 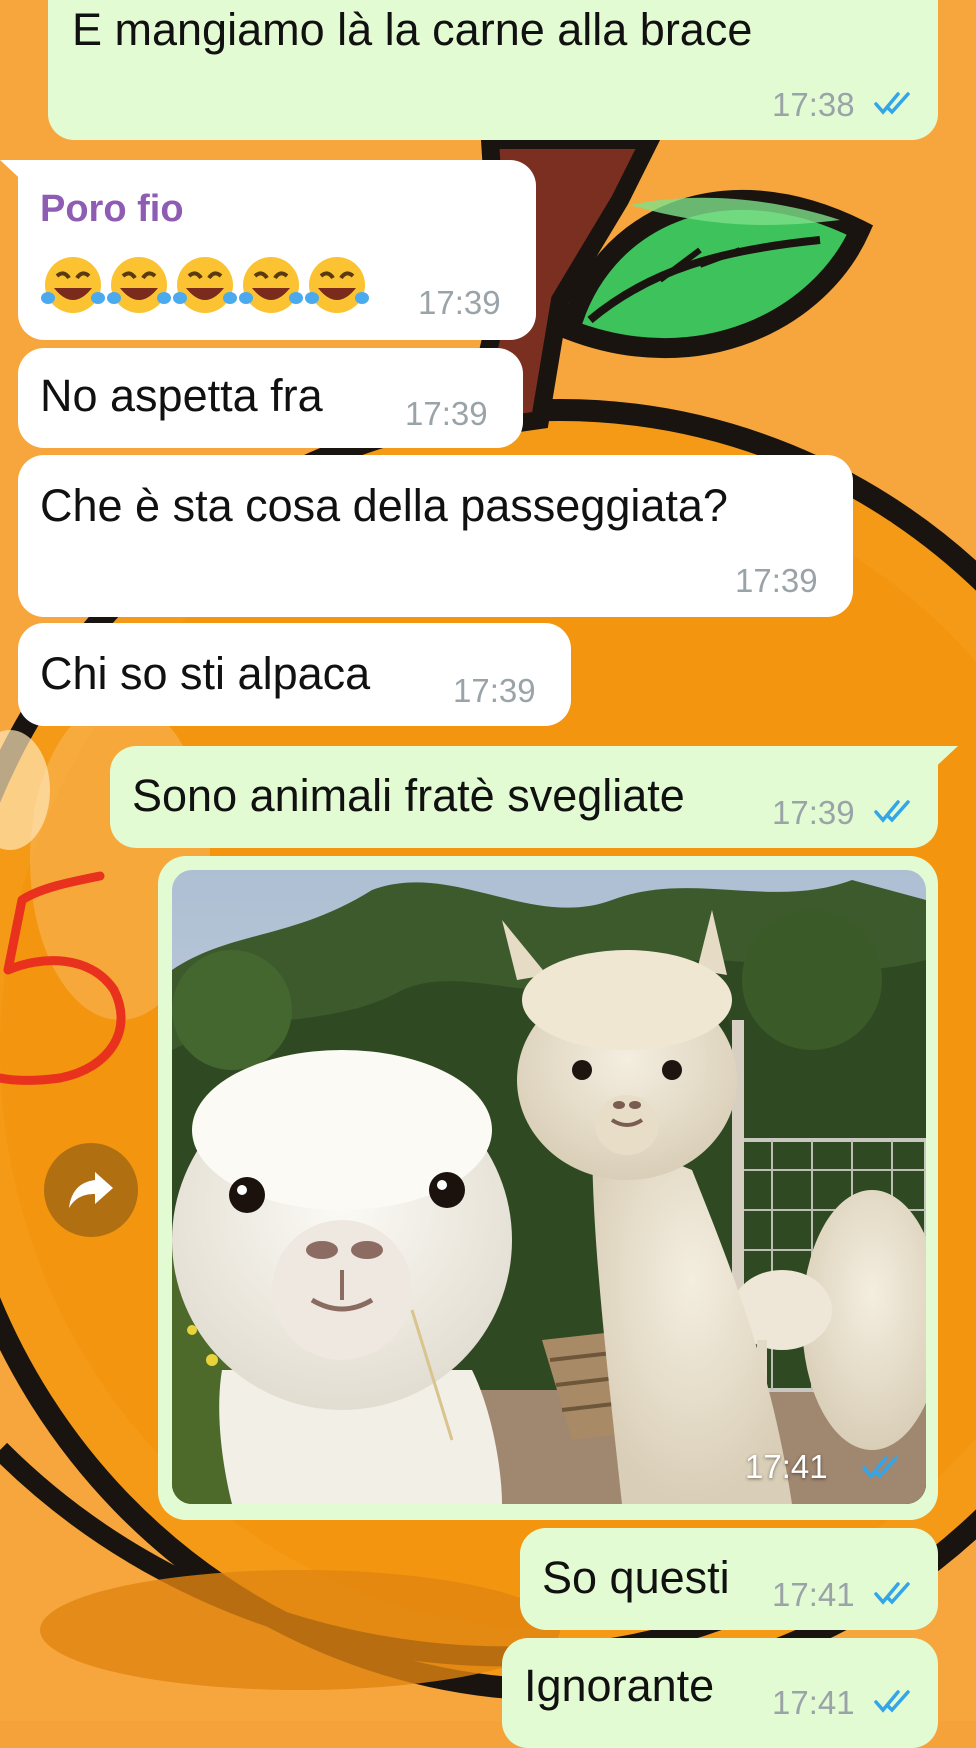 I want to click on forward-button, so click(x=91, y=1190).